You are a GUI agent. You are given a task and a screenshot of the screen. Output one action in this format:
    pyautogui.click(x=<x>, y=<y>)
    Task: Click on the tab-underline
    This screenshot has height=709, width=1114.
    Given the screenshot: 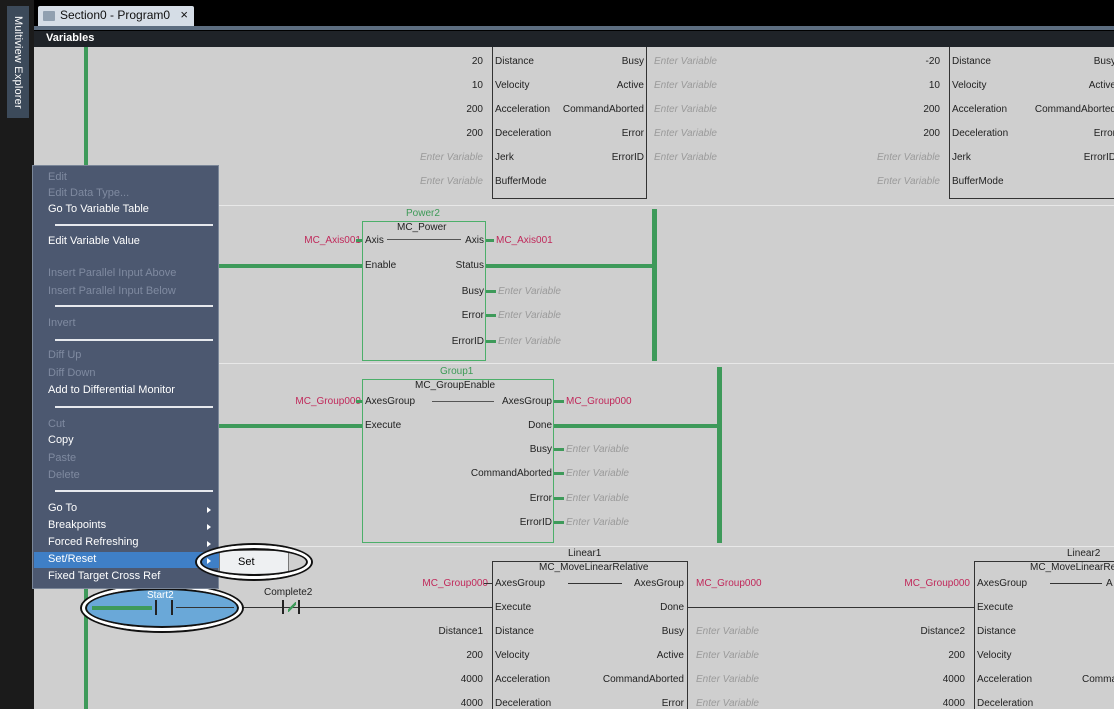 What is the action you would take?
    pyautogui.click(x=574, y=28)
    